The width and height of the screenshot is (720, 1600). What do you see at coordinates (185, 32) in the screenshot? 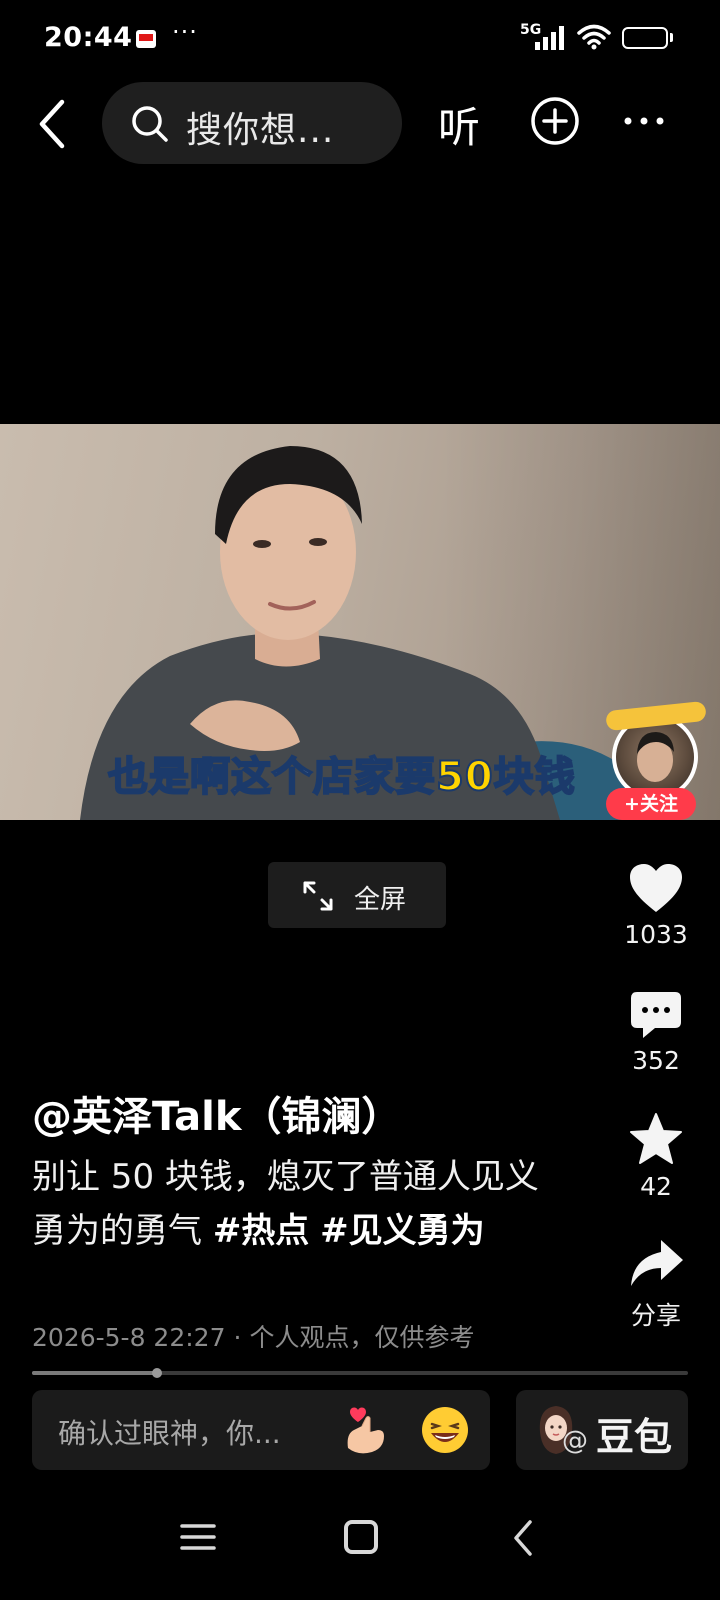
I see `status-more-dots: ···` at bounding box center [185, 32].